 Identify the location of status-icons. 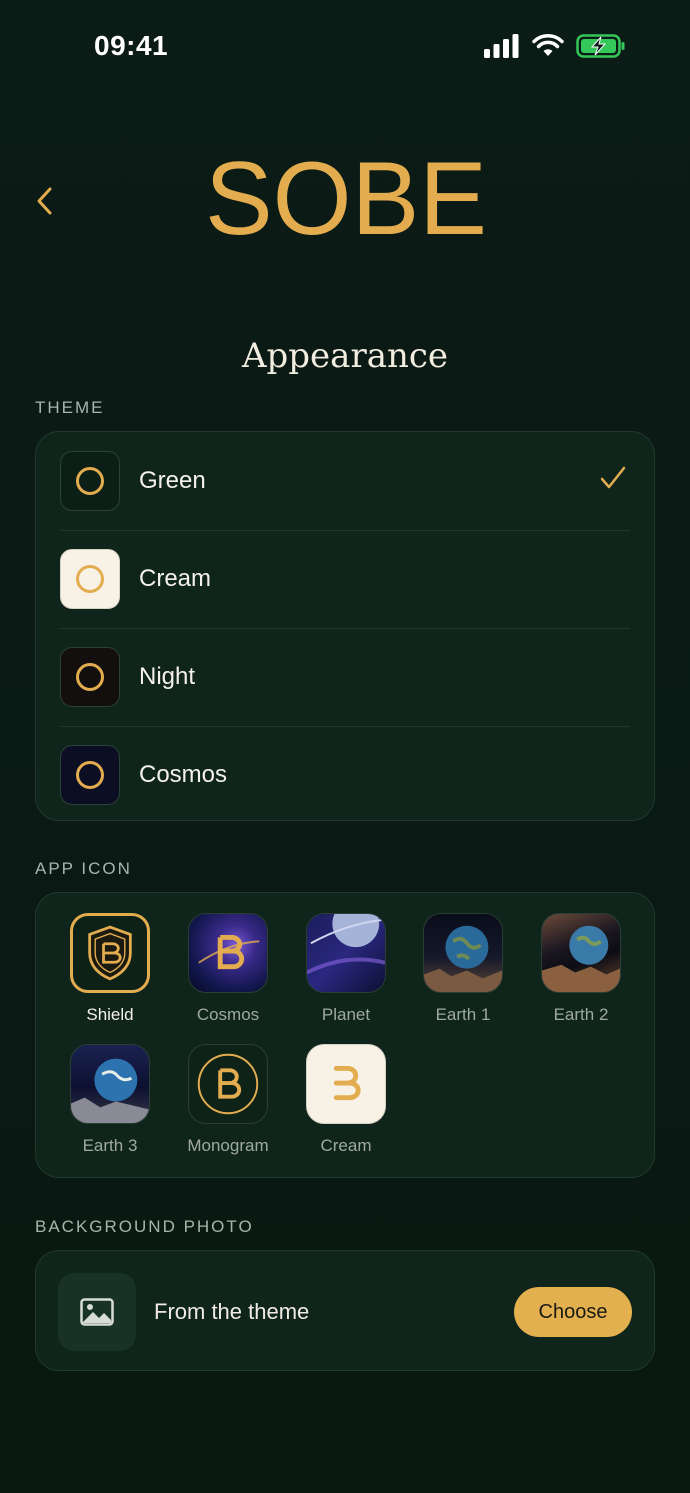
(555, 46).